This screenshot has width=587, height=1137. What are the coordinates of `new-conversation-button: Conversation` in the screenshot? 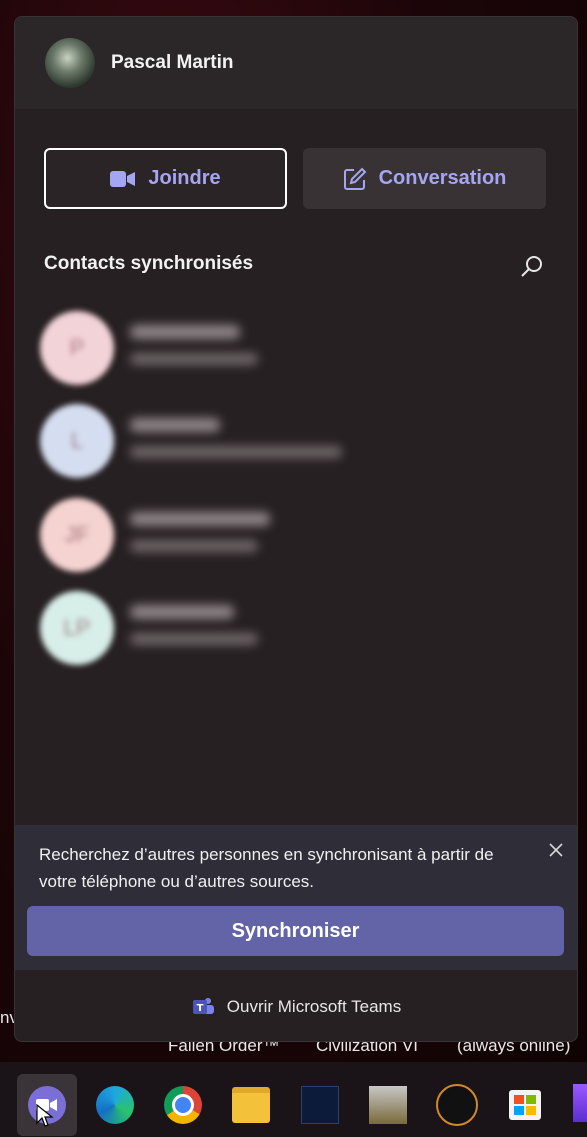 It's located at (424, 178).